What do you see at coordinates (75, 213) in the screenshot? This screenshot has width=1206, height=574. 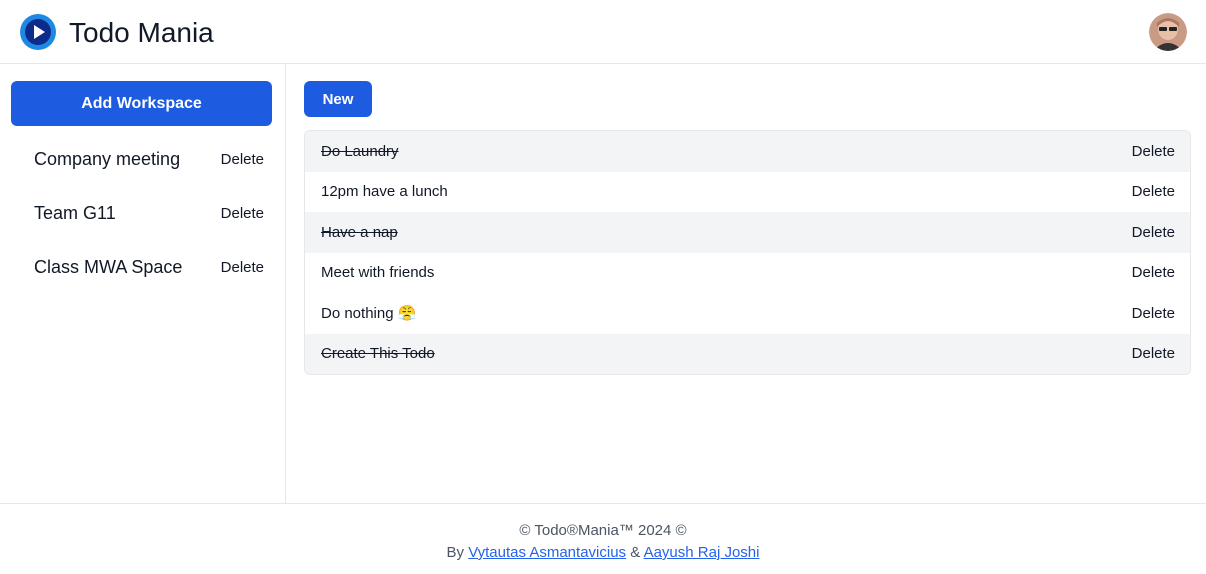 I see `workspace-name: Team G11` at bounding box center [75, 213].